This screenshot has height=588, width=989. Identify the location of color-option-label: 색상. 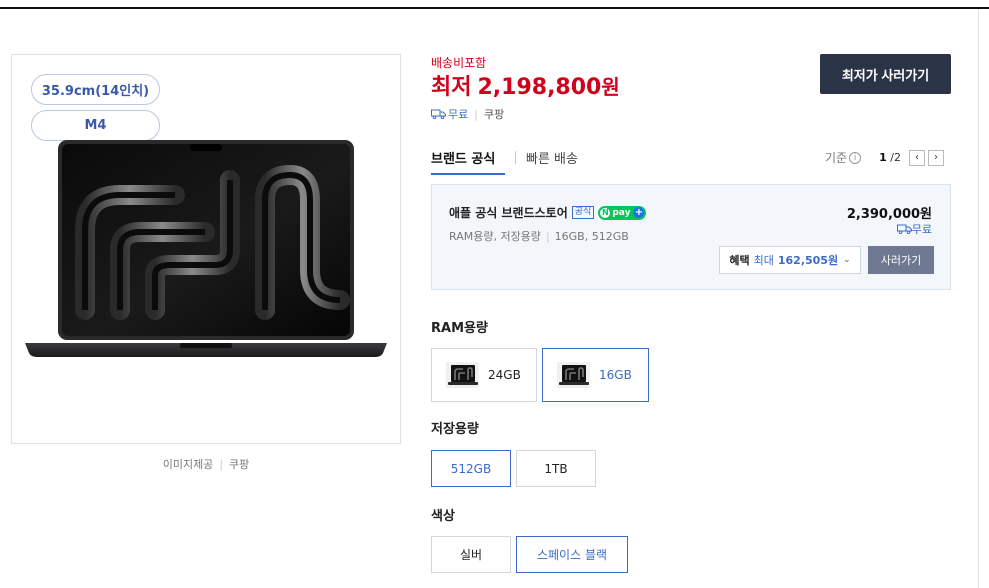
(443, 516).